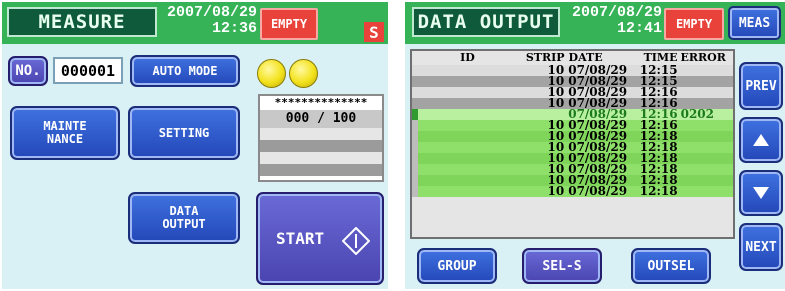 The width and height of the screenshot is (785, 291). What do you see at coordinates (639, 28) in the screenshot?
I see `time-text: 12:41` at bounding box center [639, 28].